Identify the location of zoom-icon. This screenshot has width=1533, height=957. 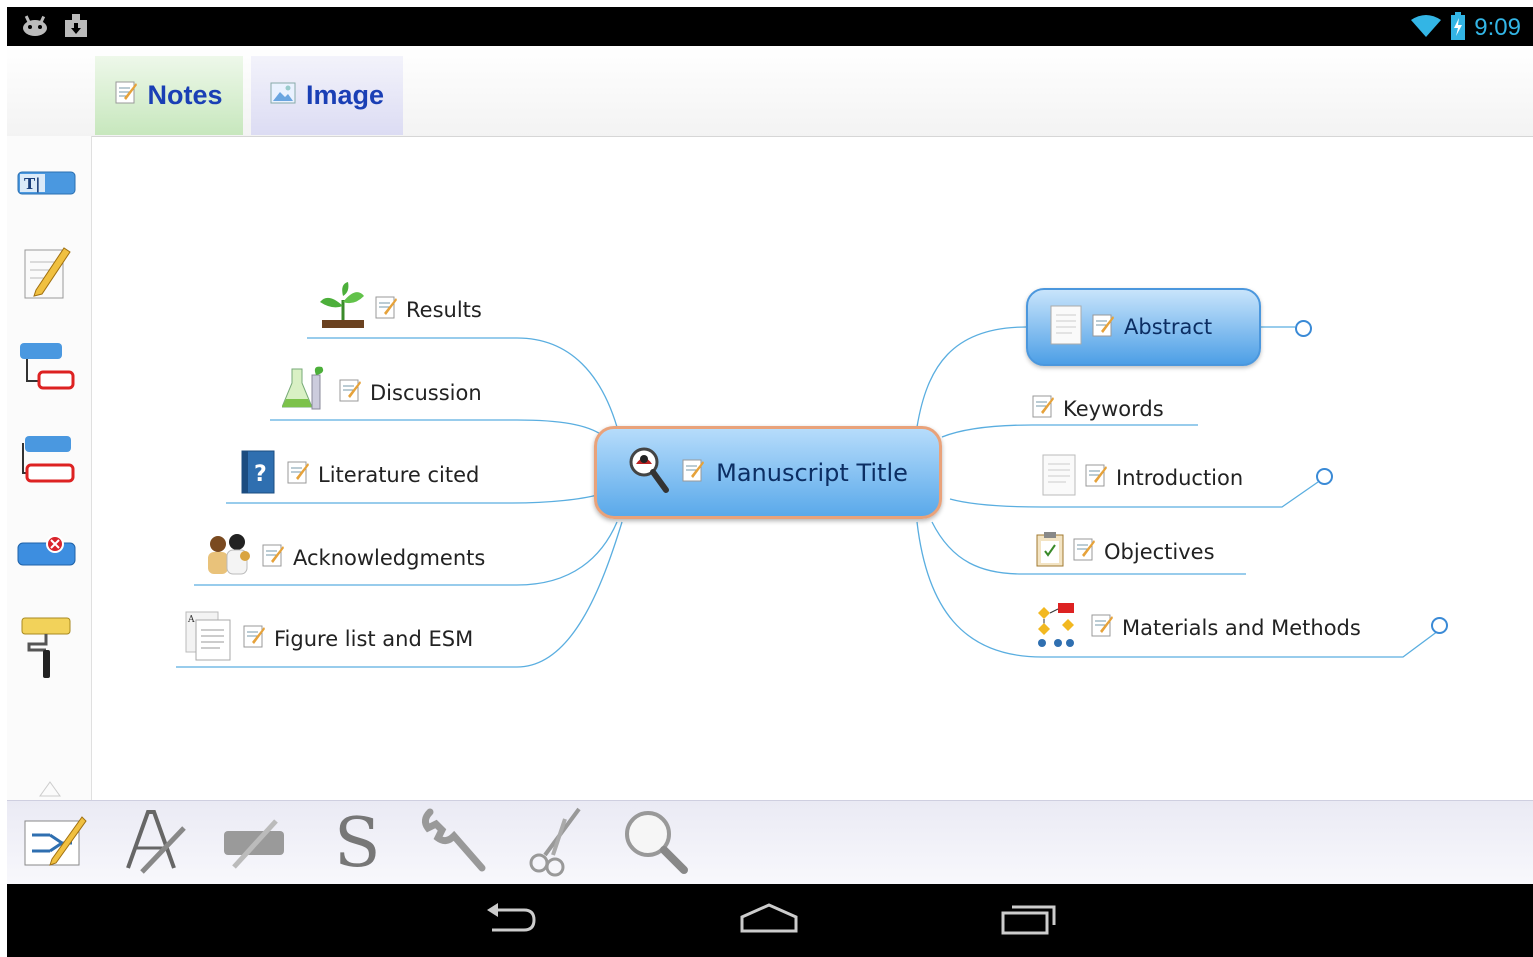
(655, 843).